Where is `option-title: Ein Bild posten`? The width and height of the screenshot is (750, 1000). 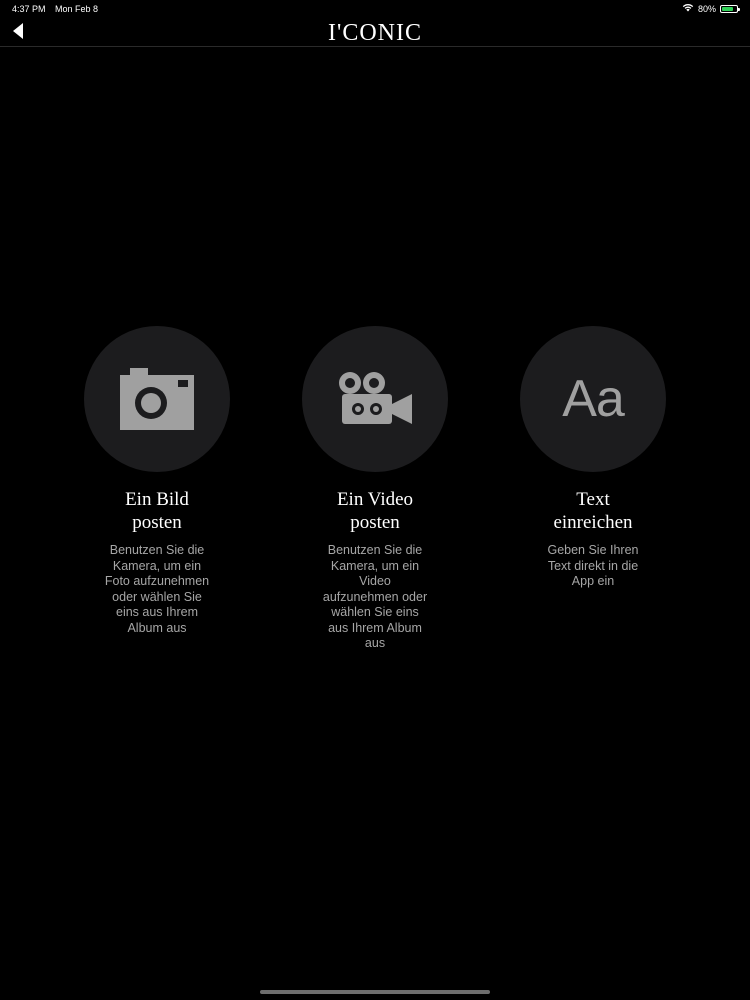 option-title: Ein Bild posten is located at coordinates (157, 511).